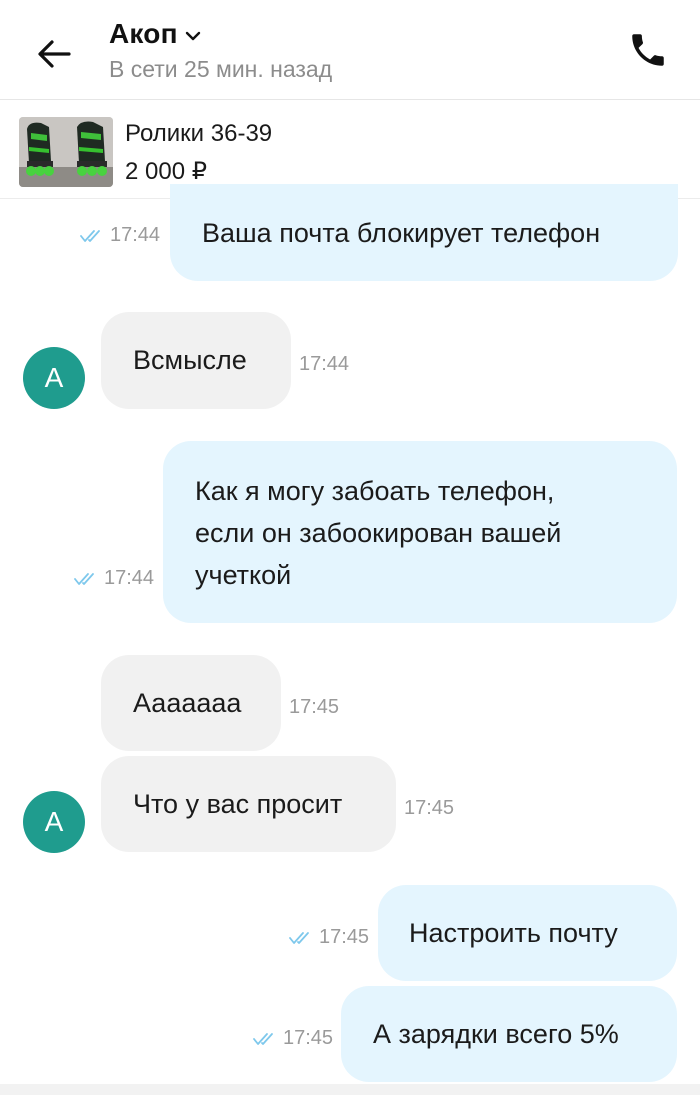 This screenshot has height=1095, width=700. What do you see at coordinates (375, 491) in the screenshot?
I see `message-text-line: Как я могу забоать телефон,` at bounding box center [375, 491].